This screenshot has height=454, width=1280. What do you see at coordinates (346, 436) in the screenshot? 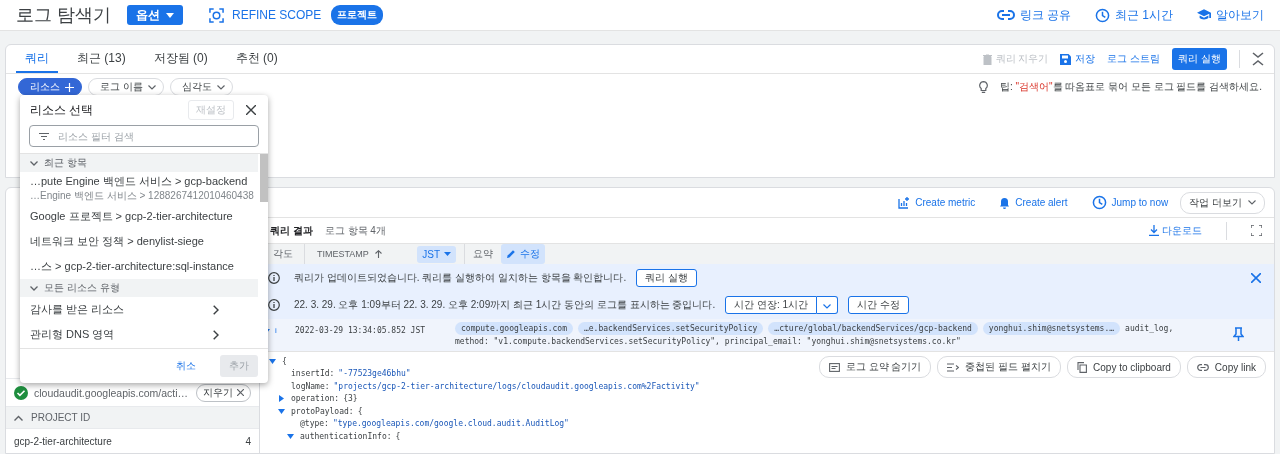
I see `json-key: authenticationInfo:` at bounding box center [346, 436].